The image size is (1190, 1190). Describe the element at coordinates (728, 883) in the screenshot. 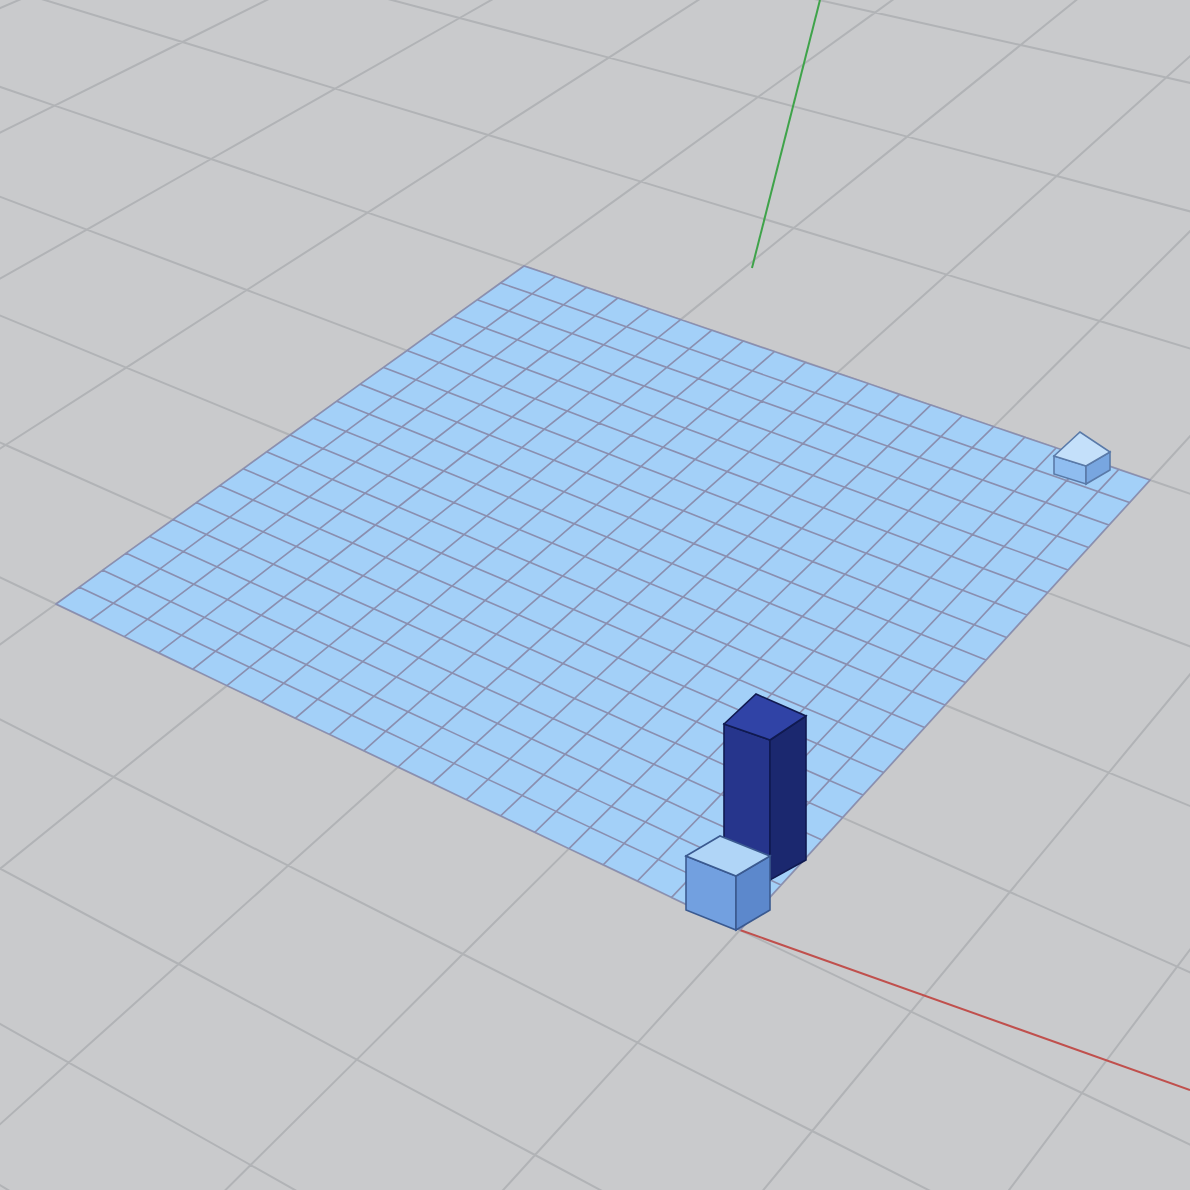

I see `small-box-drawing` at that location.